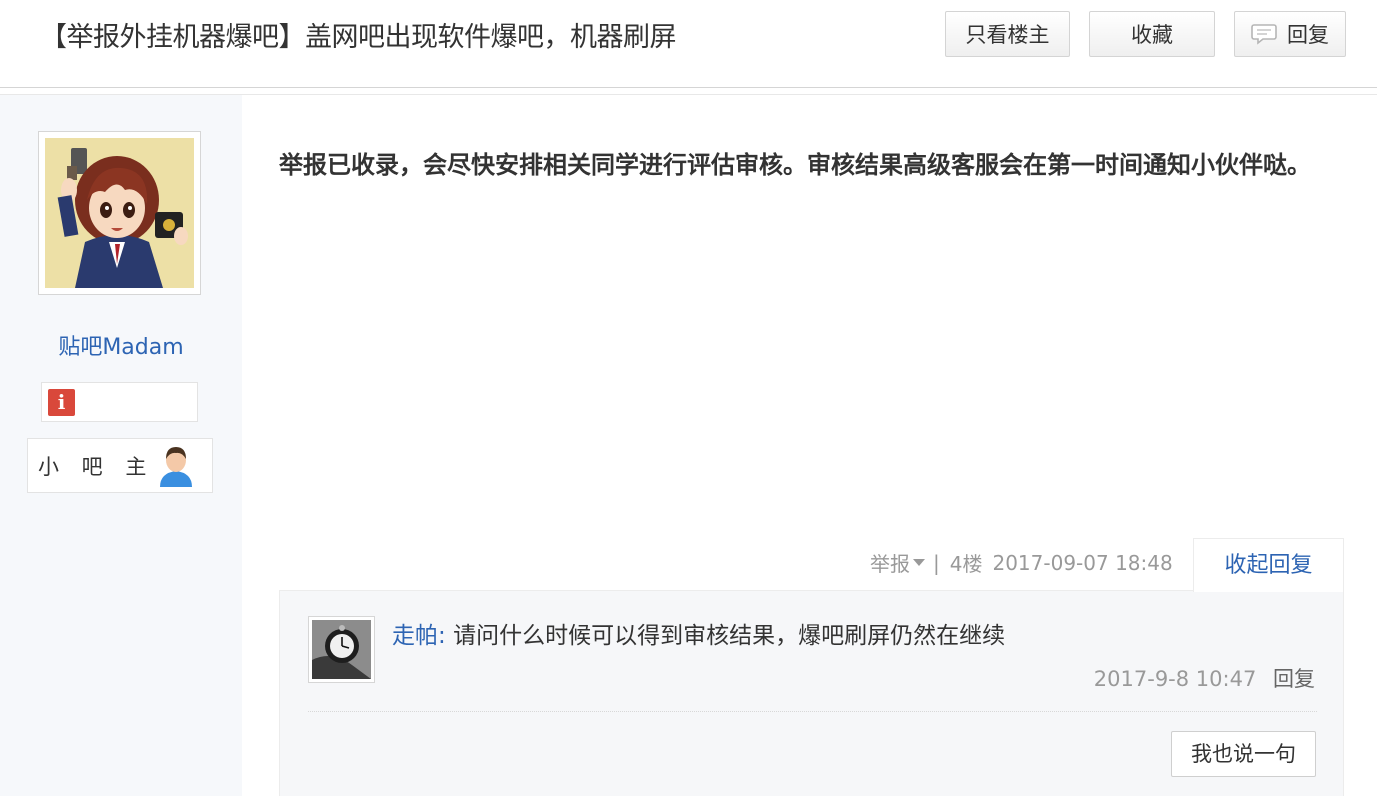 The width and height of the screenshot is (1377, 796). Describe the element at coordinates (415, 636) in the screenshot. I see `reply-username: 走帕` at that location.